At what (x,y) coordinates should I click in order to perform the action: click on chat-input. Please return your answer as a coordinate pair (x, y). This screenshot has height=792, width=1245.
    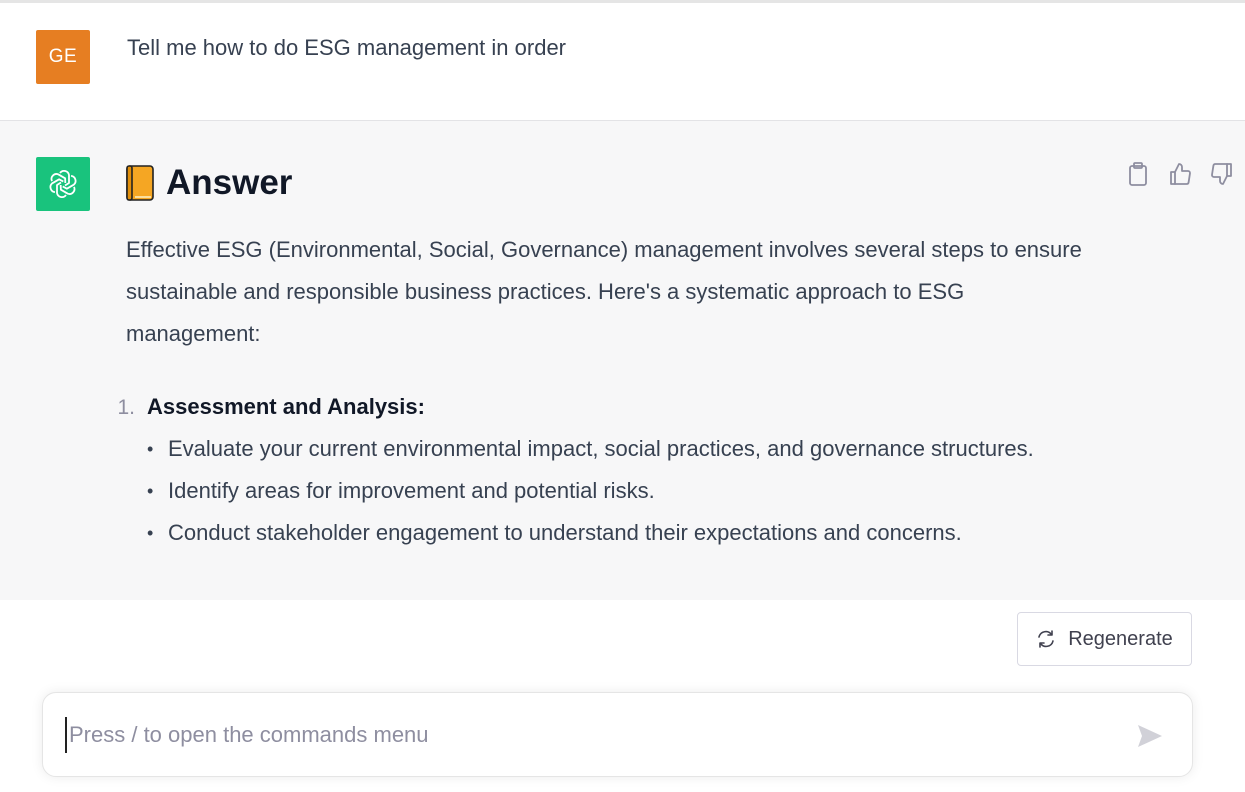
    Looking at the image, I should click on (587, 735).